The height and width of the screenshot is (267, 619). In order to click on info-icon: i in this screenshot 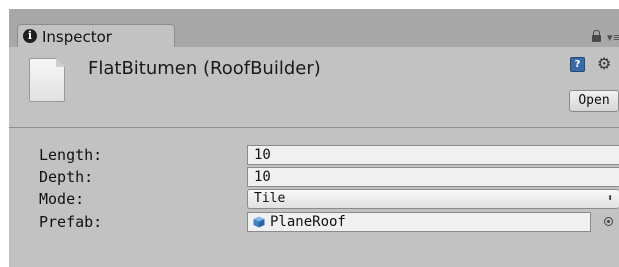, I will do `click(30, 36)`.